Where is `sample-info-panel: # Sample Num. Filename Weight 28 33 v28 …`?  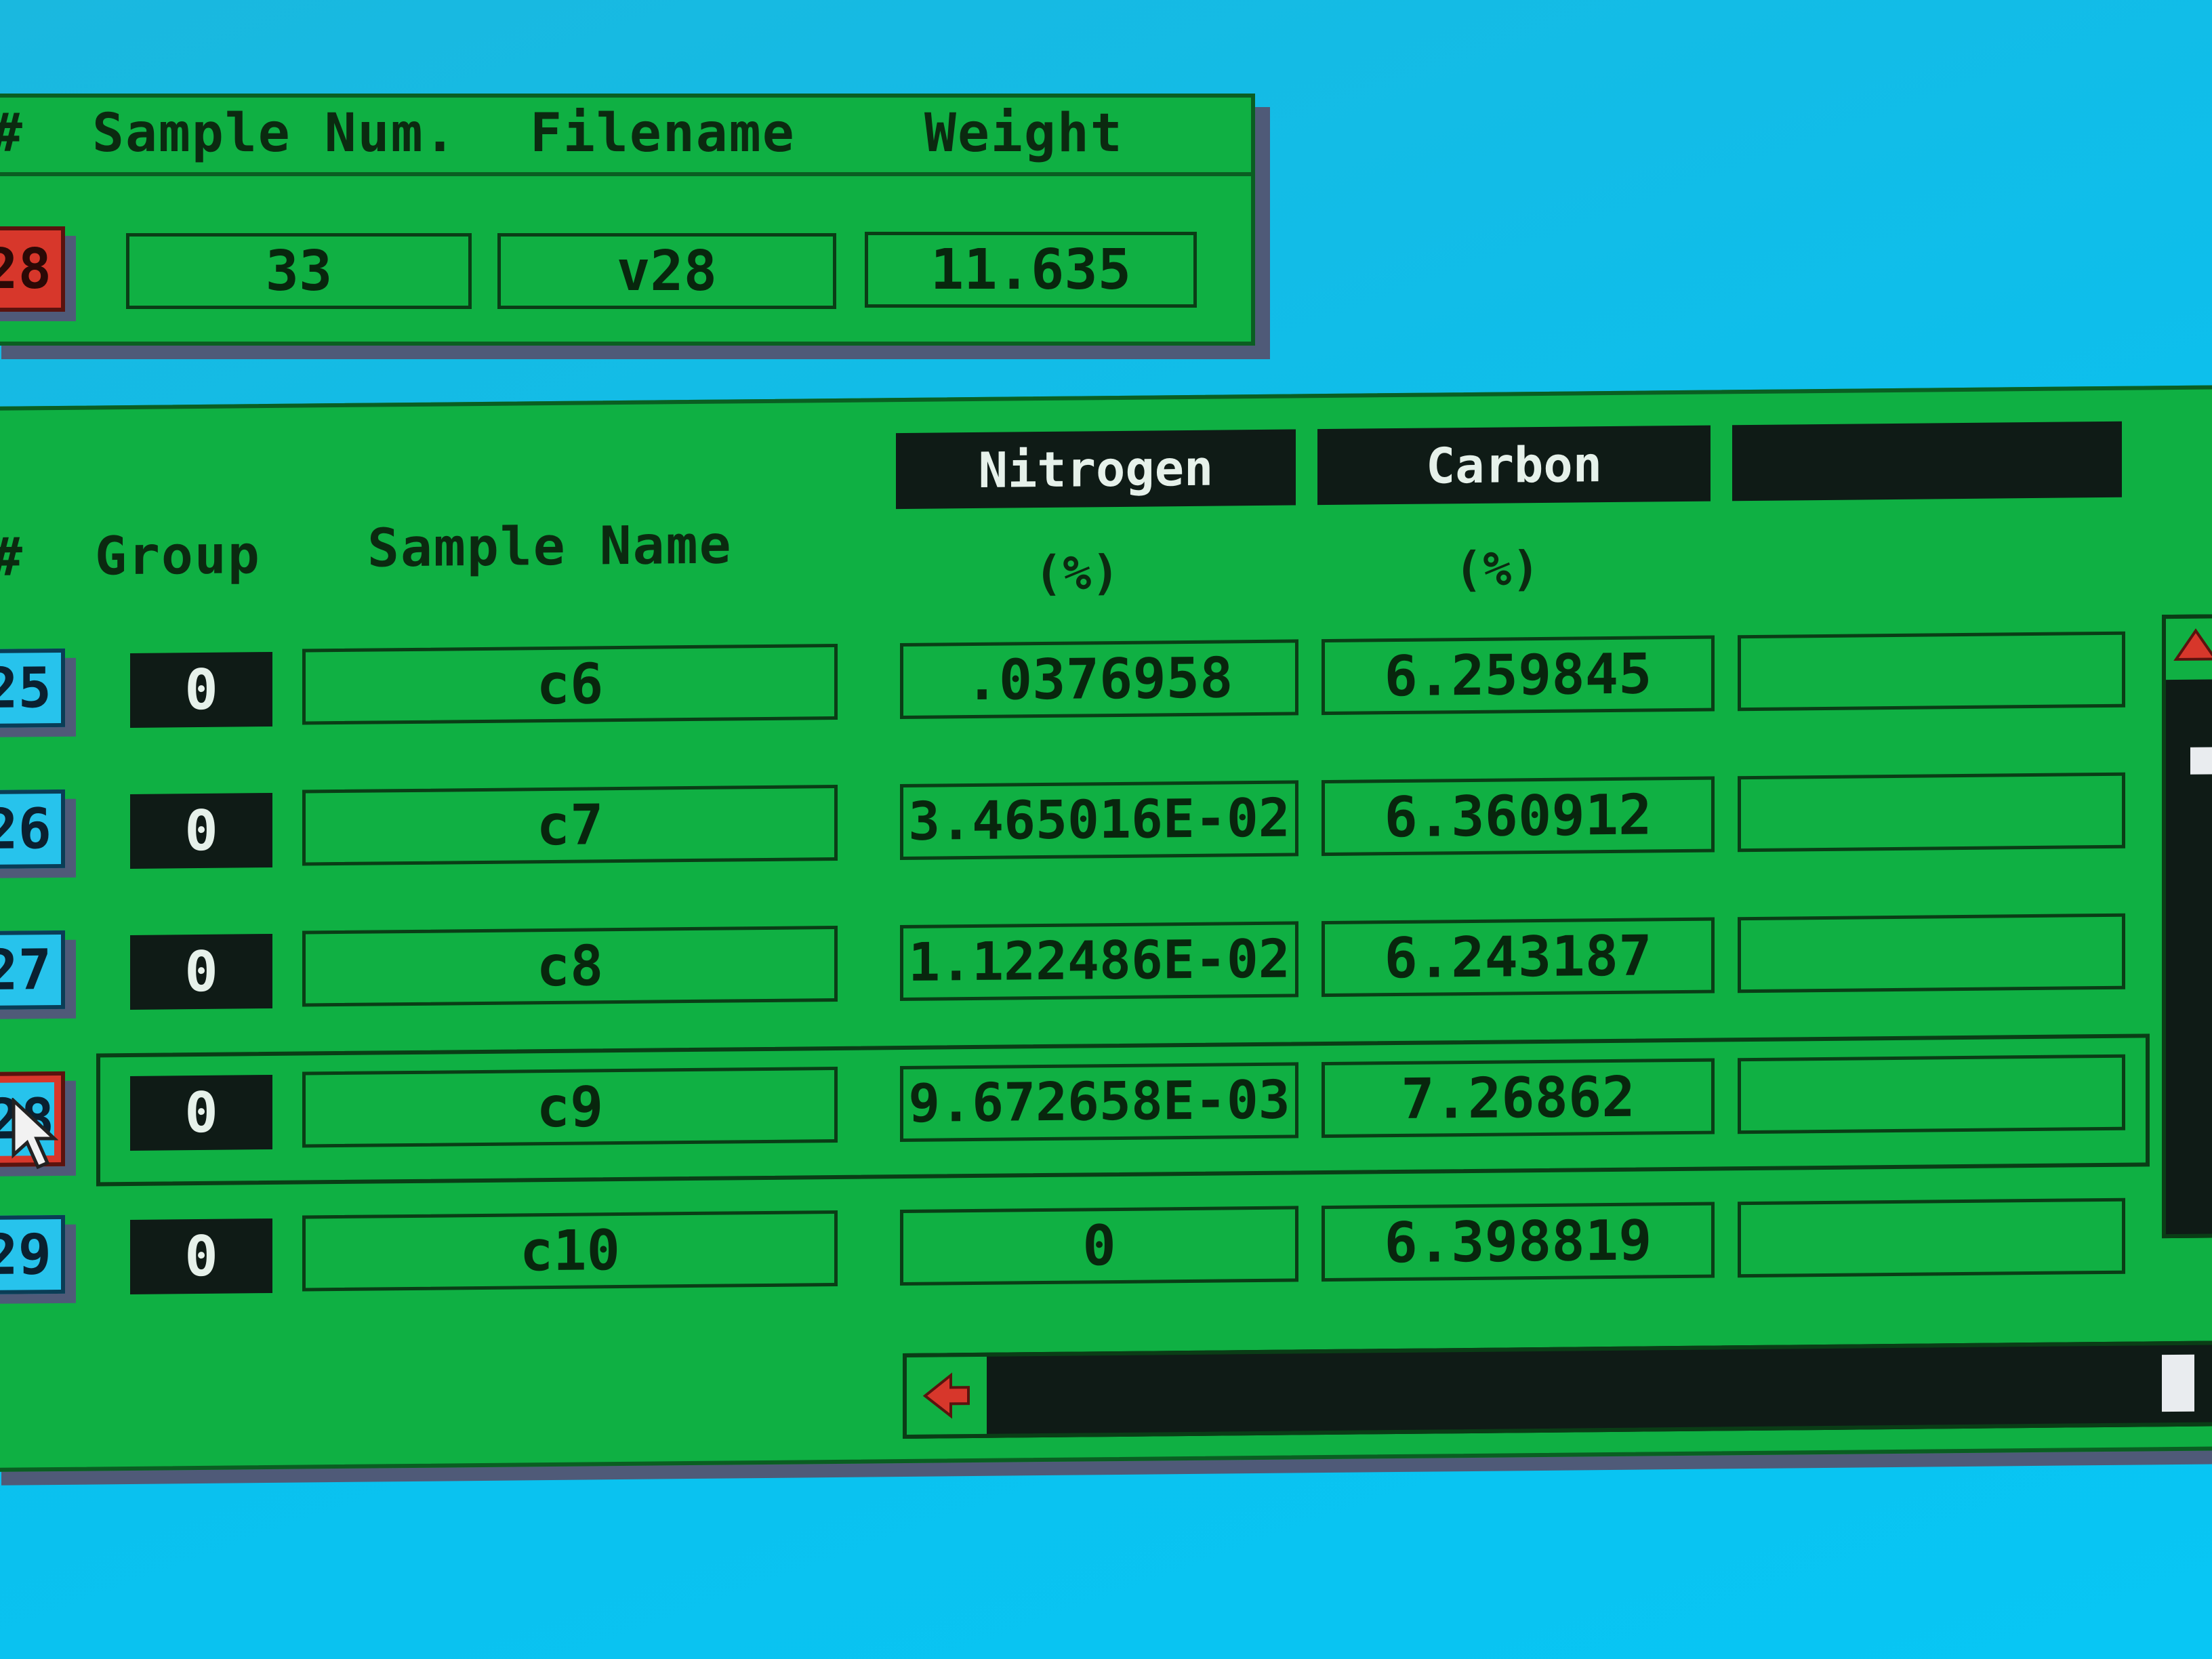
sample-info-panel: # Sample Num. Filename Weight 28 33 v28 … is located at coordinates (627, 220).